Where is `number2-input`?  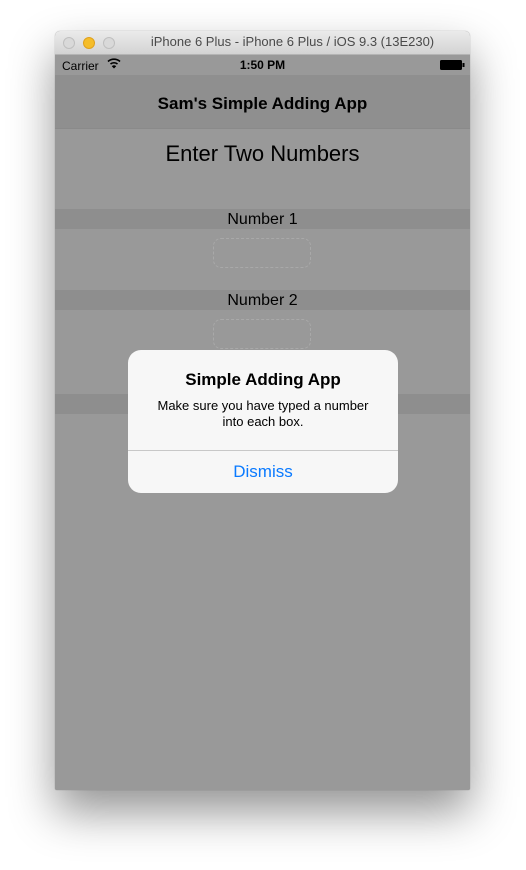
number2-input is located at coordinates (262, 334).